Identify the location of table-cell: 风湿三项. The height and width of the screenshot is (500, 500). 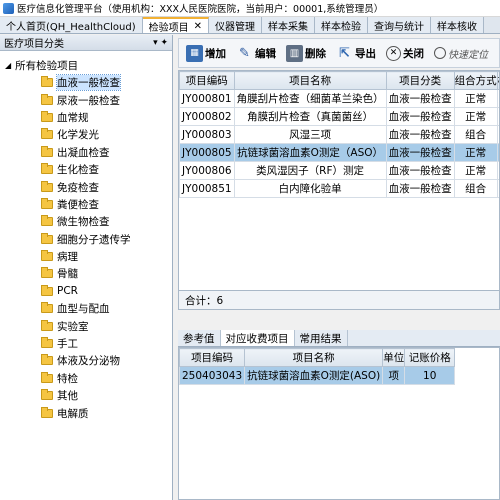
(310, 134).